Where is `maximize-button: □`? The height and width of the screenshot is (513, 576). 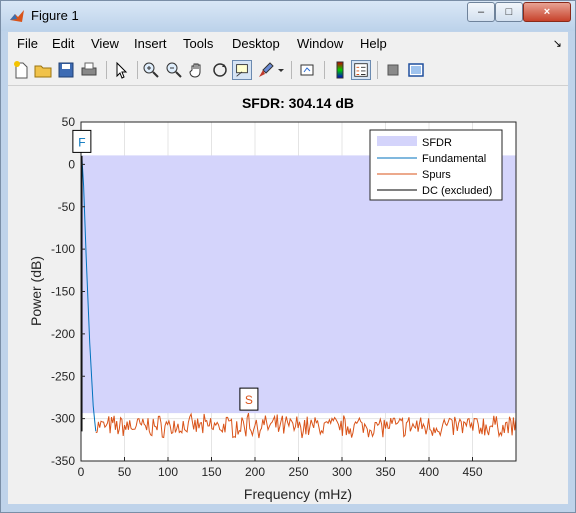
maximize-button: □ is located at coordinates (509, 12).